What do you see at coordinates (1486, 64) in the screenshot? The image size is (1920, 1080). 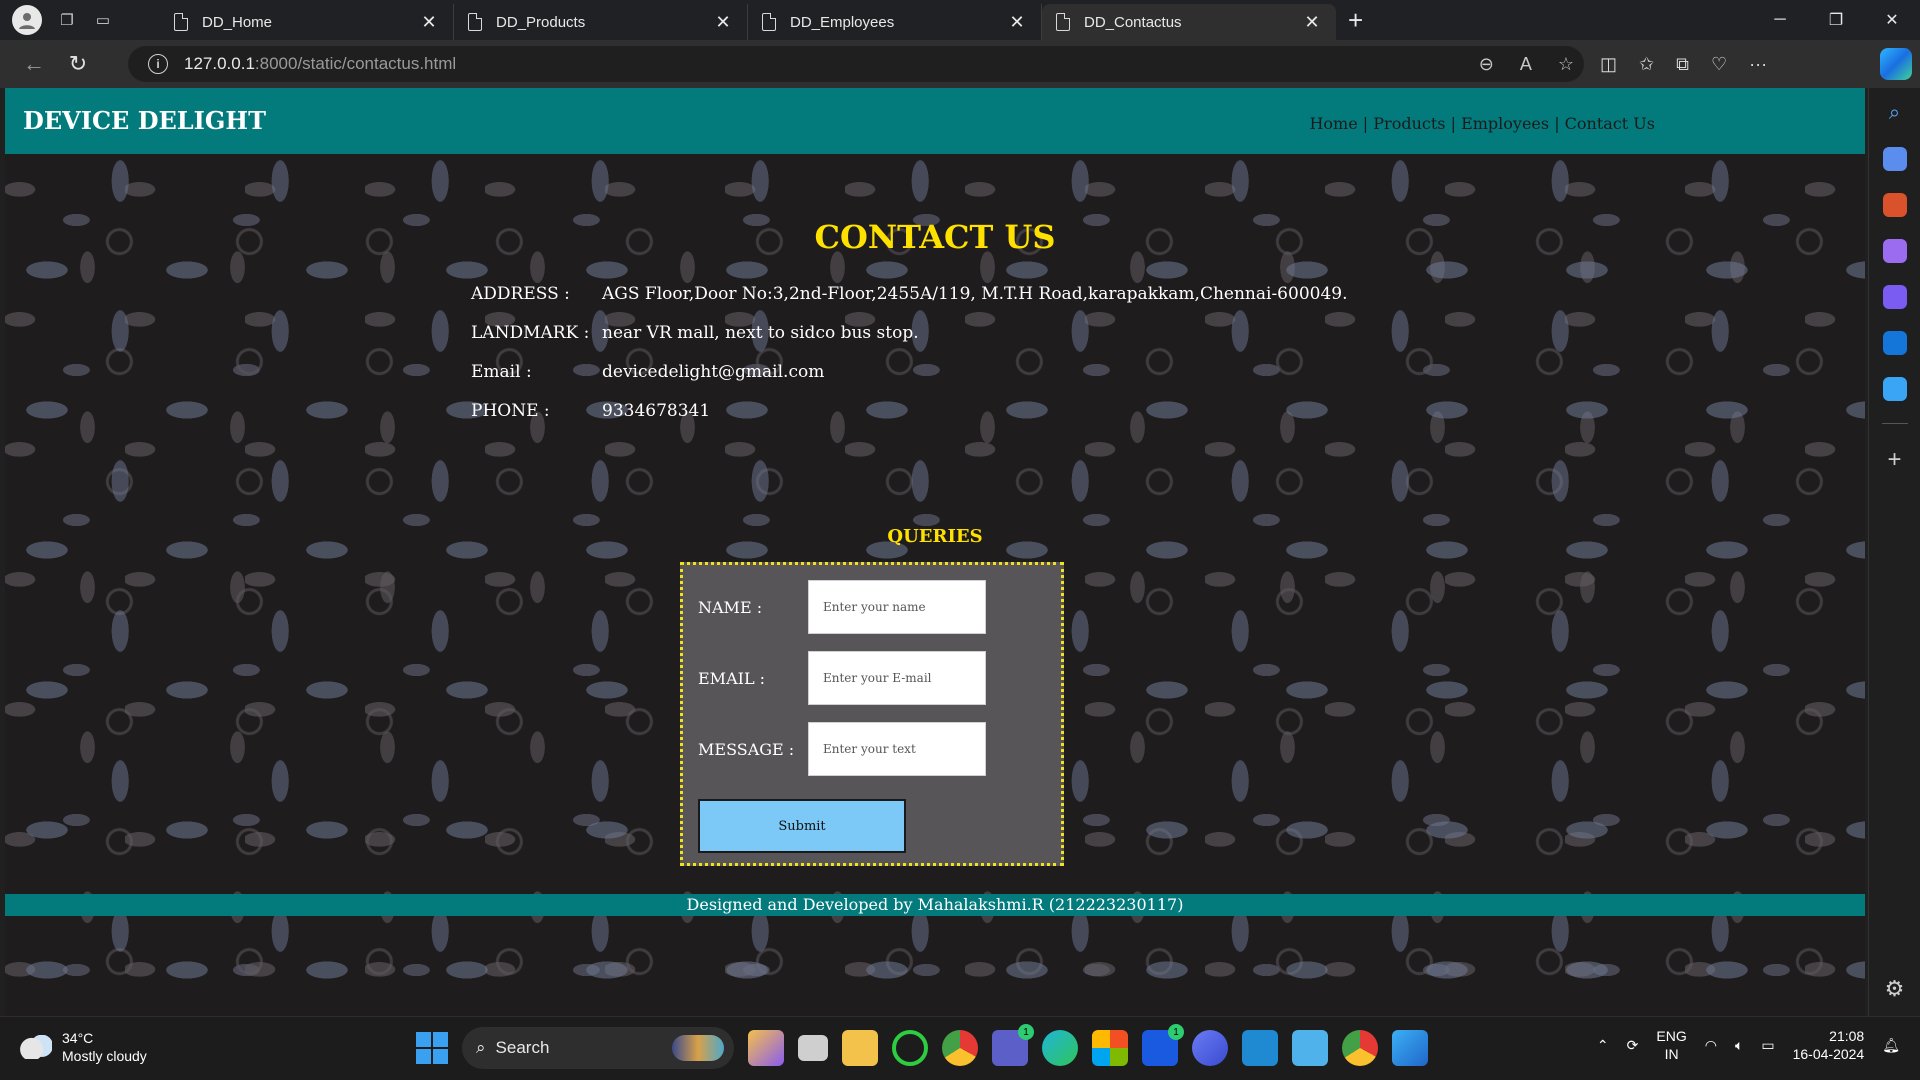 I see `zoom-icon: ⊖` at bounding box center [1486, 64].